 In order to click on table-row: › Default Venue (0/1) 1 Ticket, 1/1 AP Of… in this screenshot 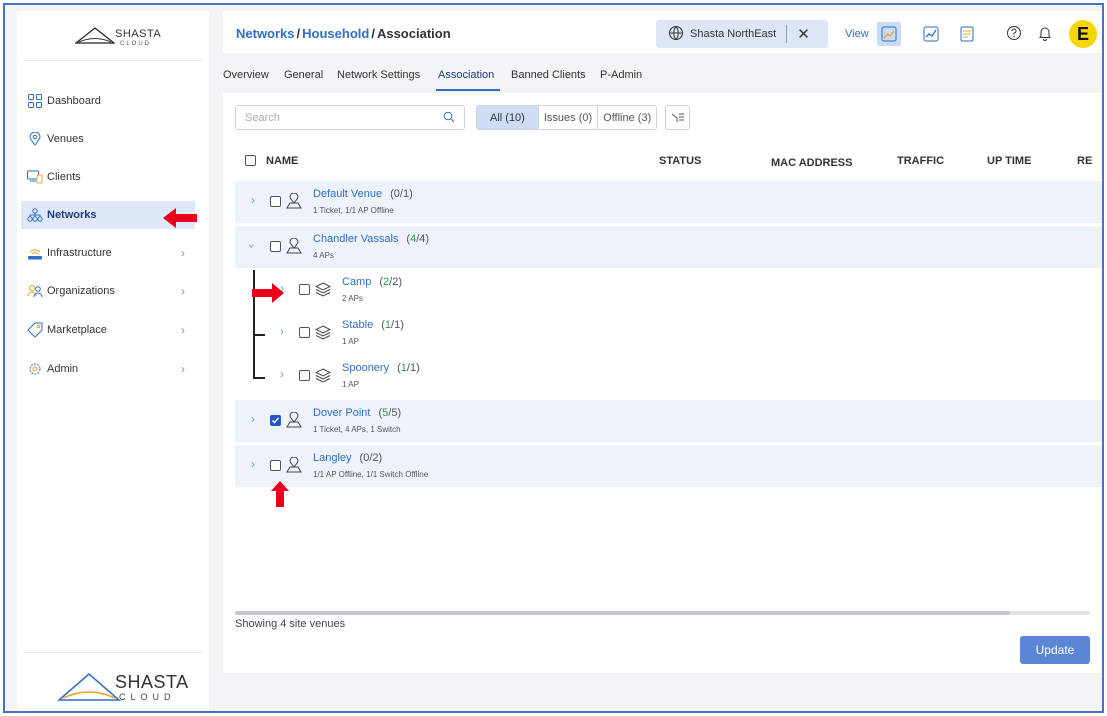, I will do `click(668, 202)`.